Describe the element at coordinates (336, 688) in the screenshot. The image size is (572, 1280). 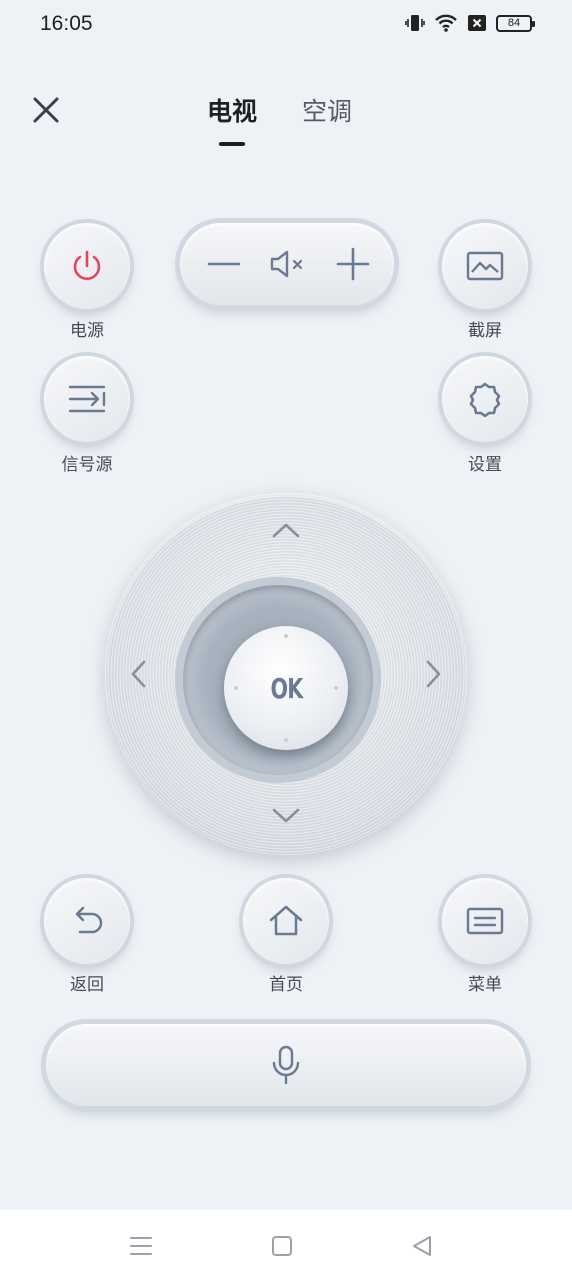
I see `ok-dot-right` at that location.